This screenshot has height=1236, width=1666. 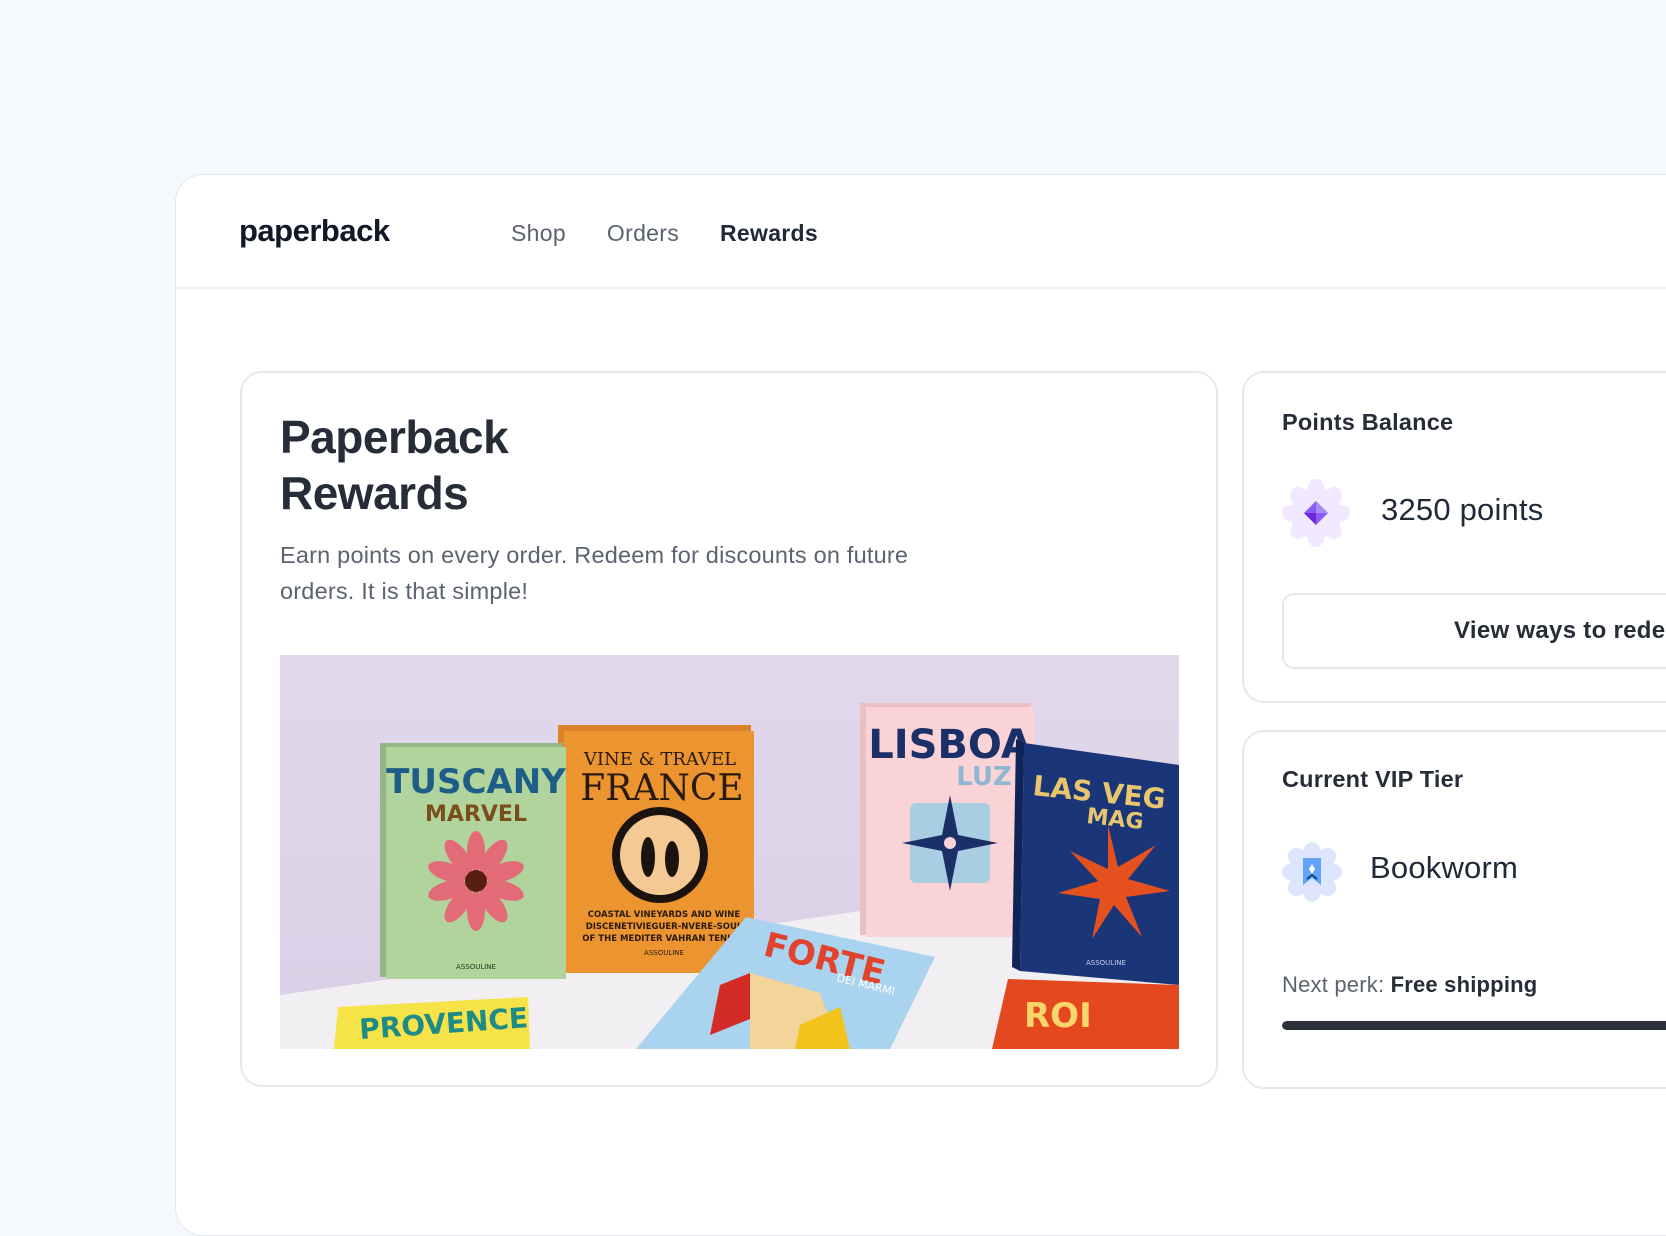 I want to click on book-france-title: FRANCE, so click(x=661, y=788).